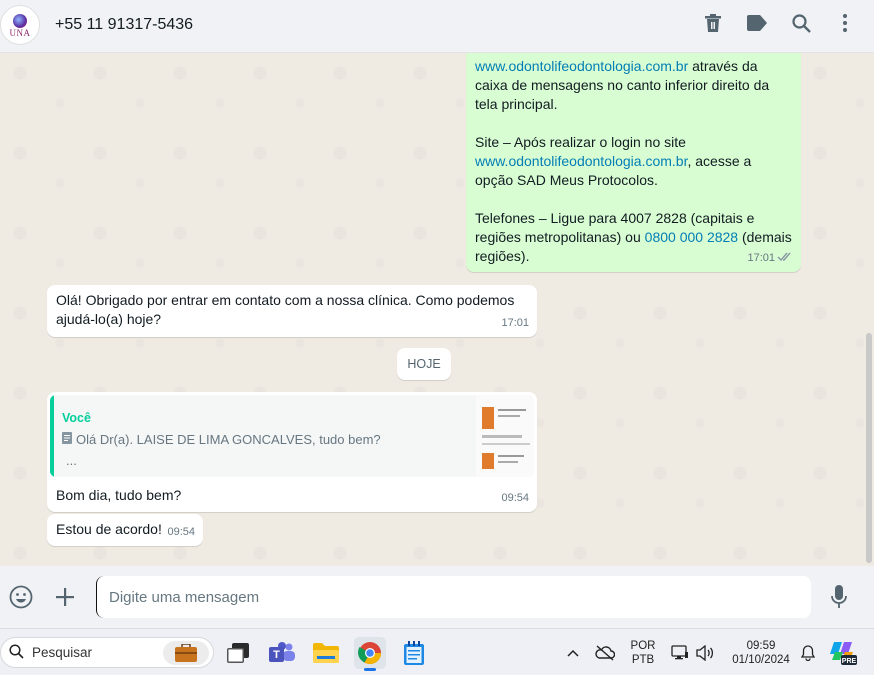 The image size is (874, 675). I want to click on message-composer, so click(437, 597).